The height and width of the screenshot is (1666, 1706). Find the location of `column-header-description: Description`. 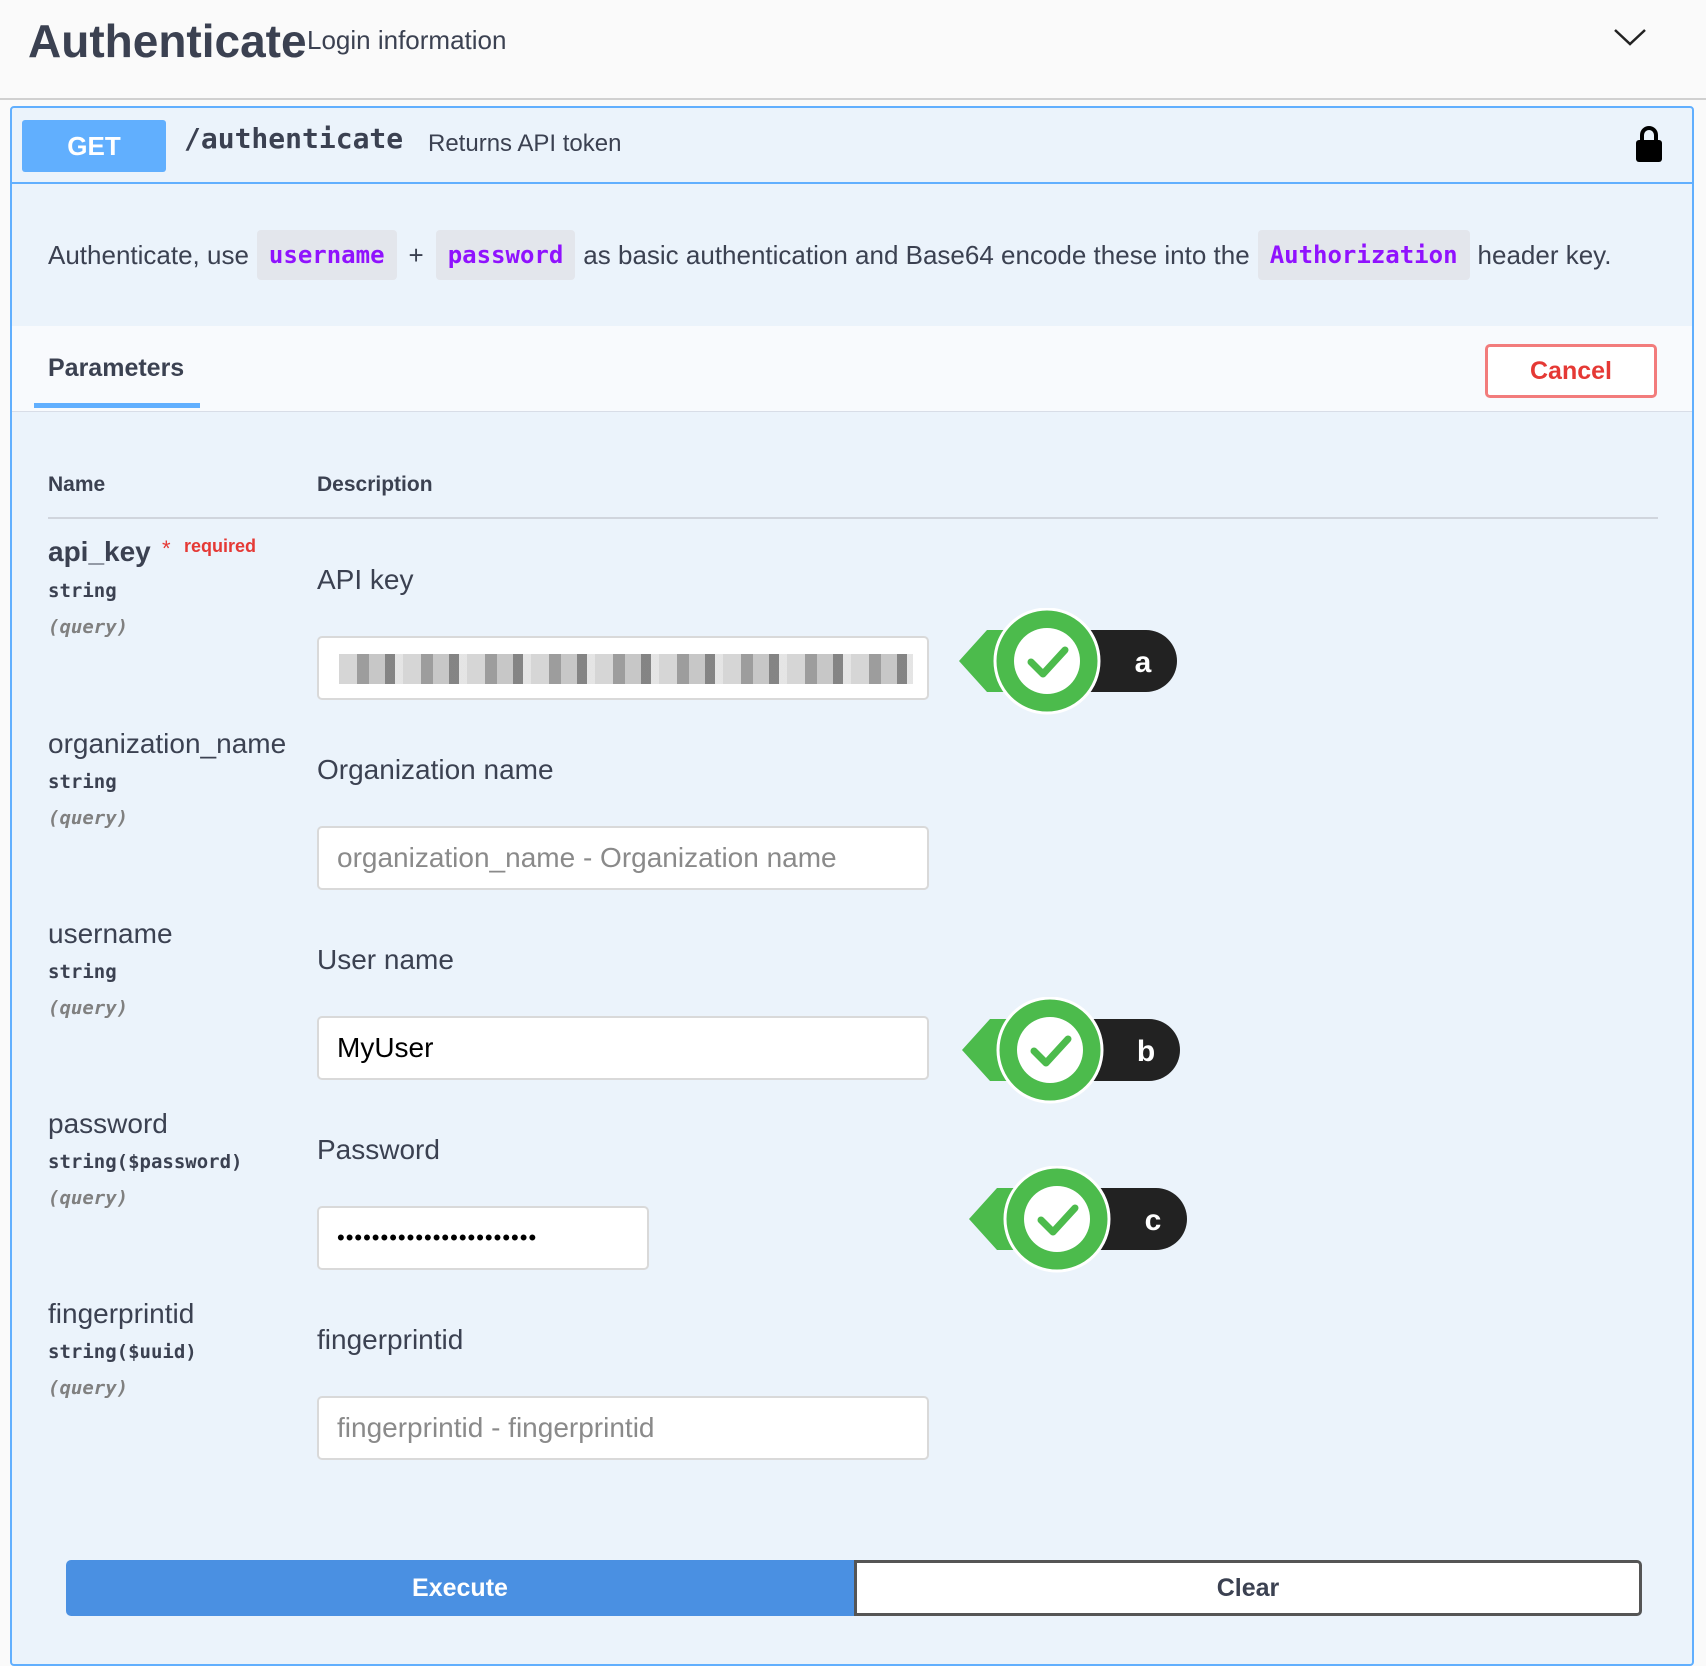

column-header-description: Description is located at coordinates (375, 484).